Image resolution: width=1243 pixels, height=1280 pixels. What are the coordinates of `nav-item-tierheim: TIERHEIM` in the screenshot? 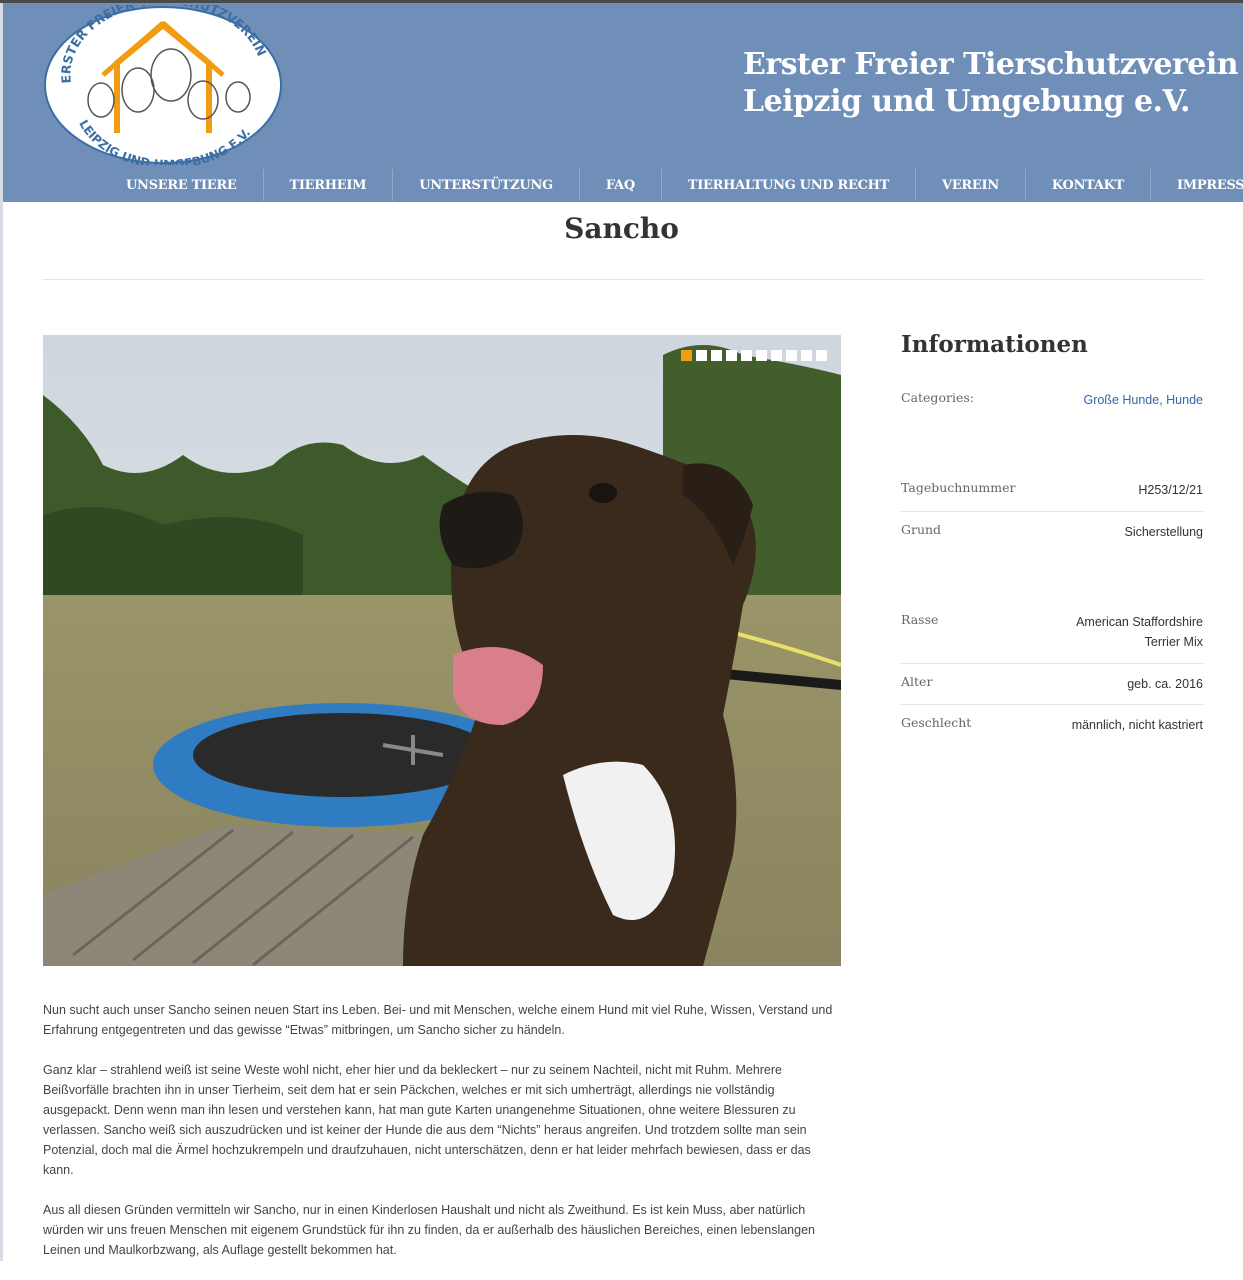 It's located at (327, 185).